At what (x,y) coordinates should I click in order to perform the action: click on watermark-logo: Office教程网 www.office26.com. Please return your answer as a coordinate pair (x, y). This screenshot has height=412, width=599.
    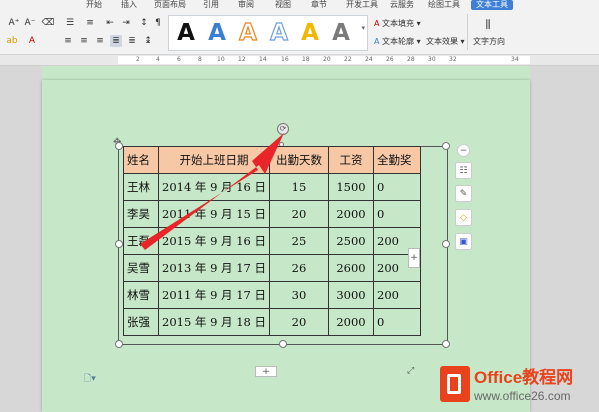
    Looking at the image, I should click on (519, 386).